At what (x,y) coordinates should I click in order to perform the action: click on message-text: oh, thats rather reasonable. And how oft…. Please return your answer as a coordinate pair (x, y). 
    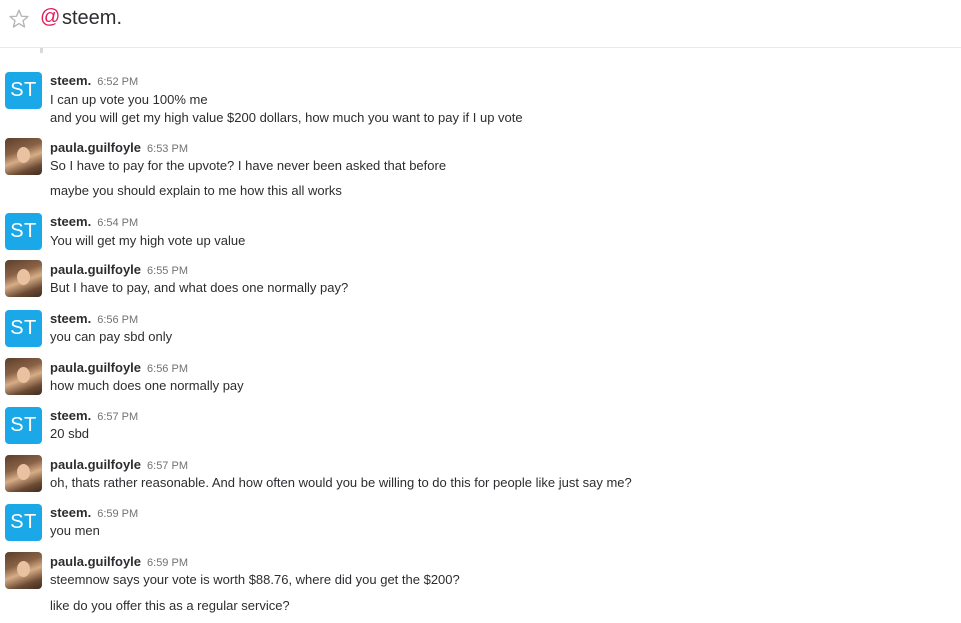
    Looking at the image, I should click on (341, 482).